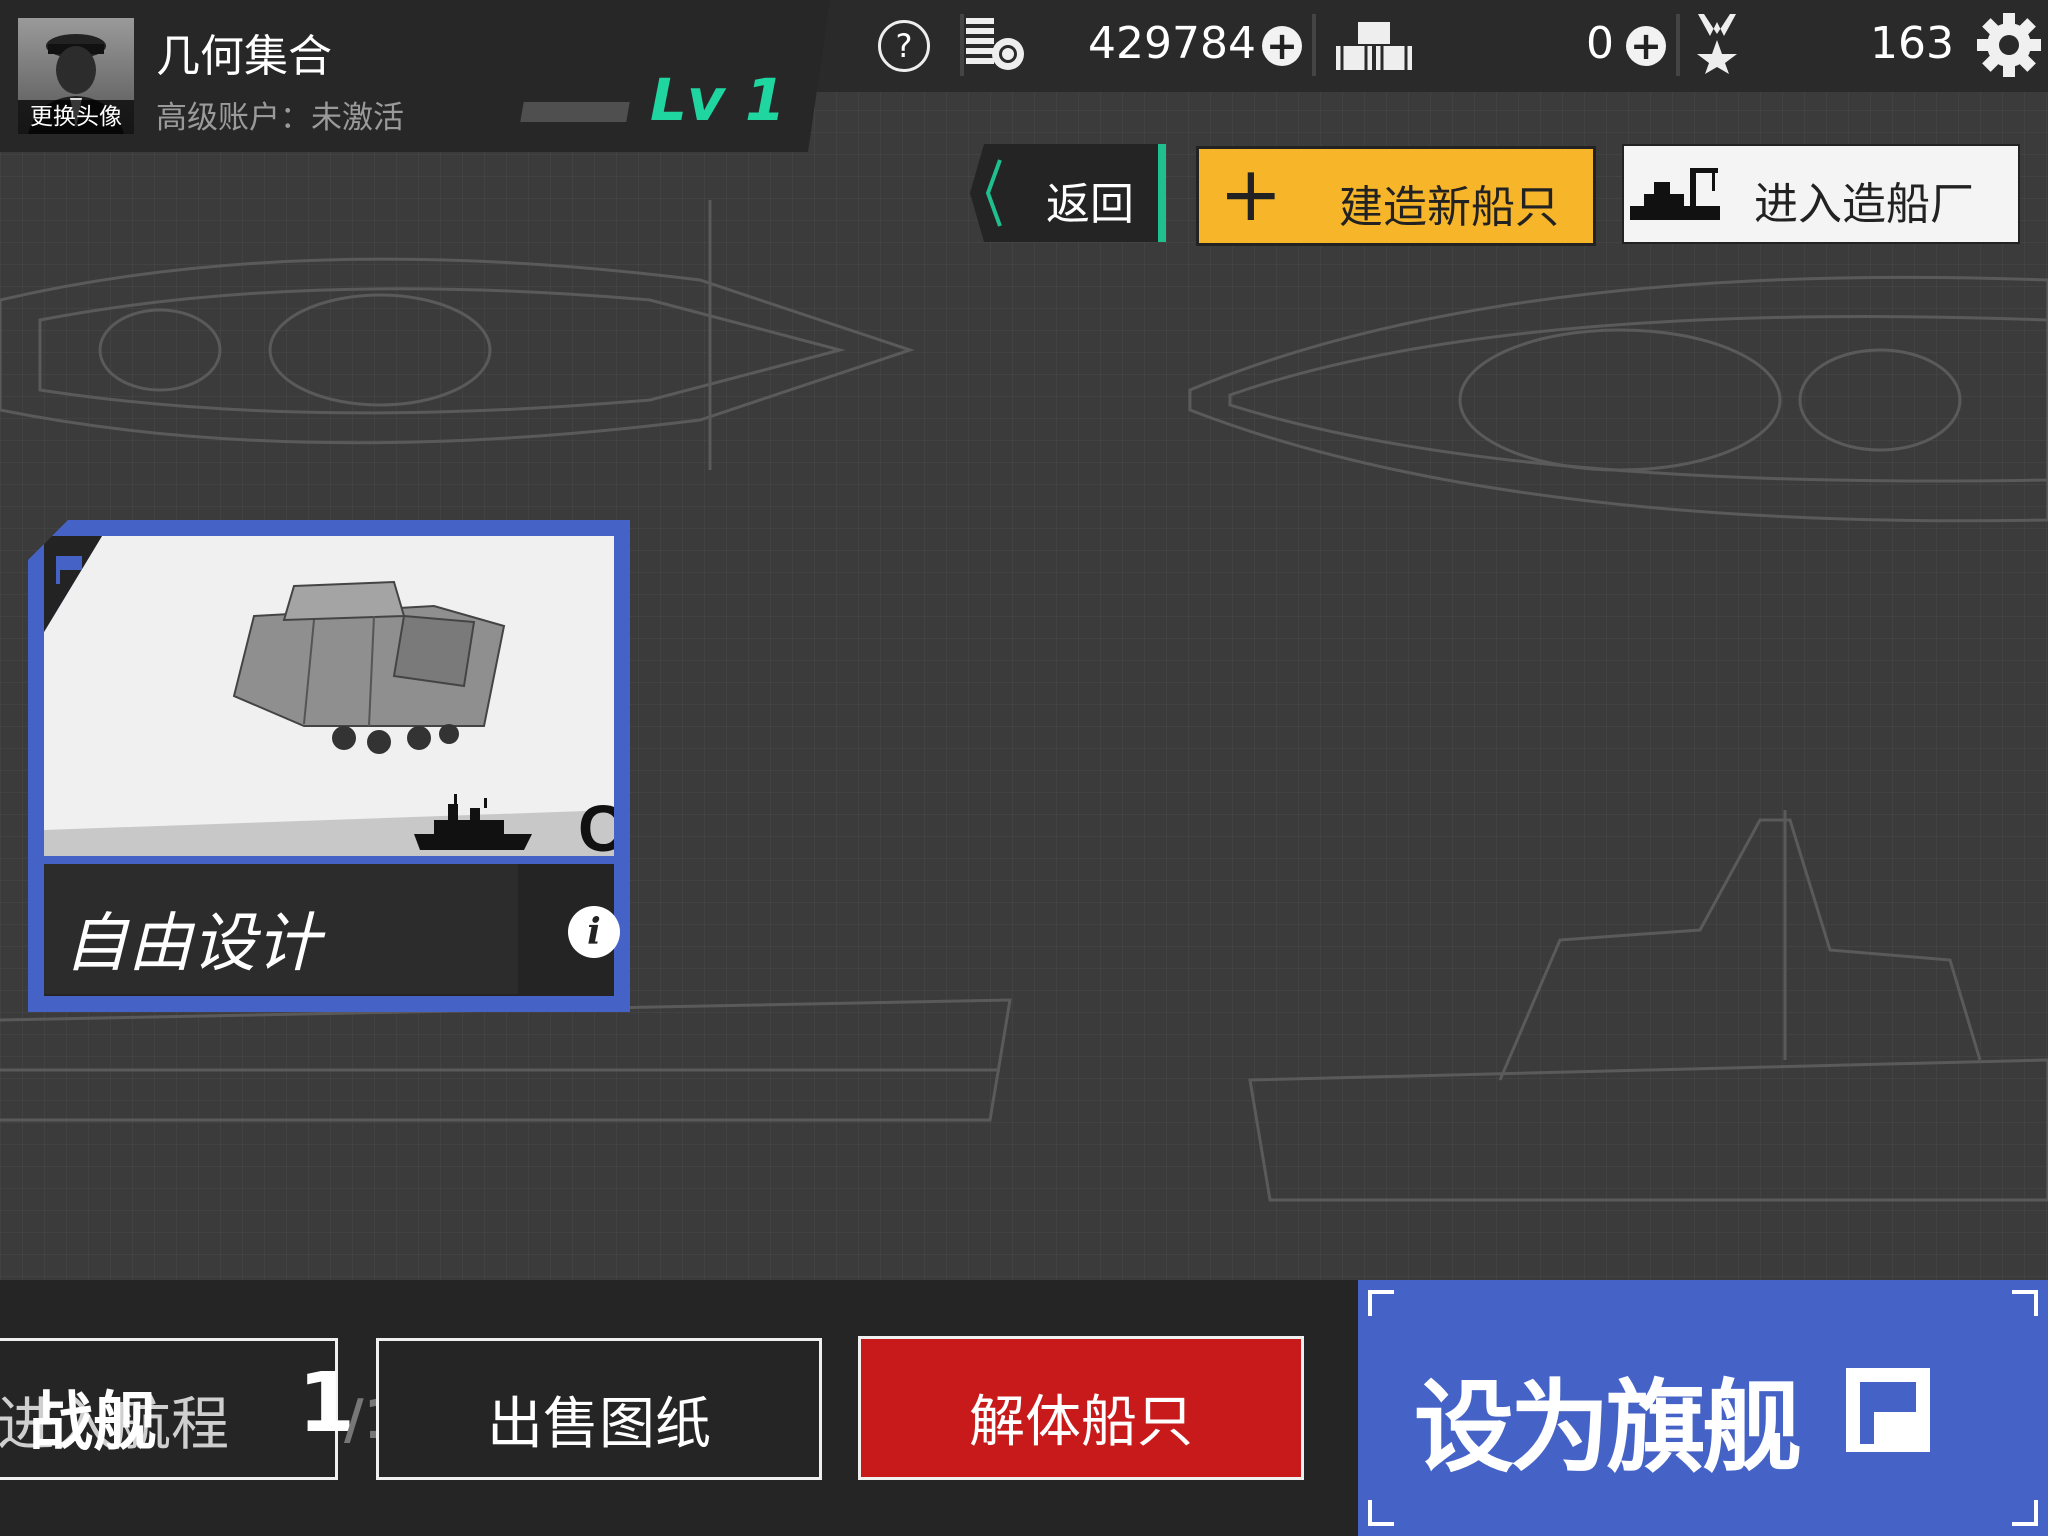 Image resolution: width=2048 pixels, height=1536 pixels. I want to click on enter-shipyard-button: 进入造船厂, so click(1821, 194).